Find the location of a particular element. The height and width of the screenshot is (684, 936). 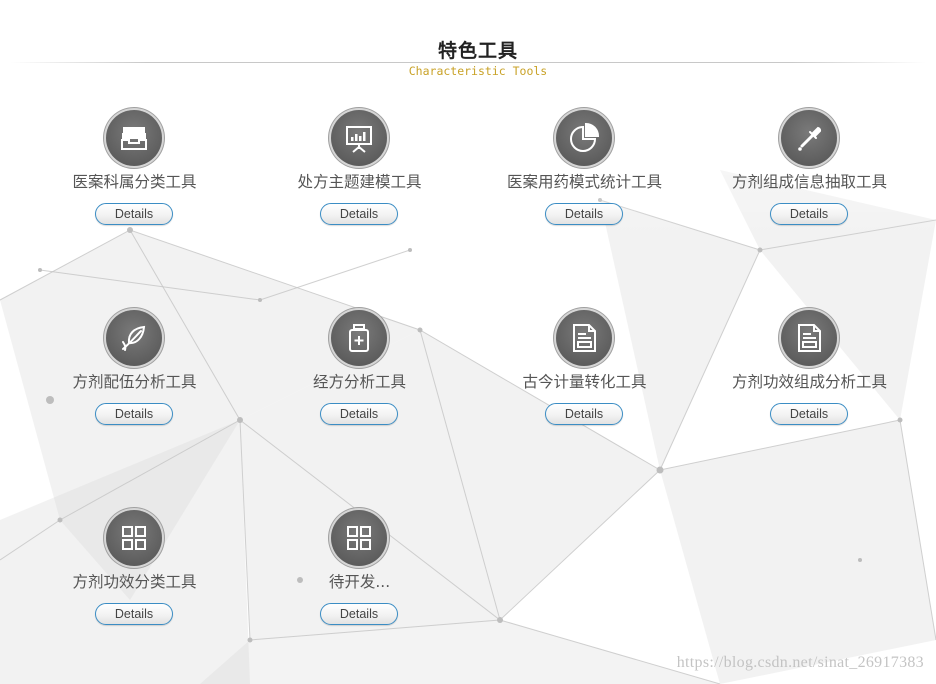

title-divider is located at coordinates (468, 62).